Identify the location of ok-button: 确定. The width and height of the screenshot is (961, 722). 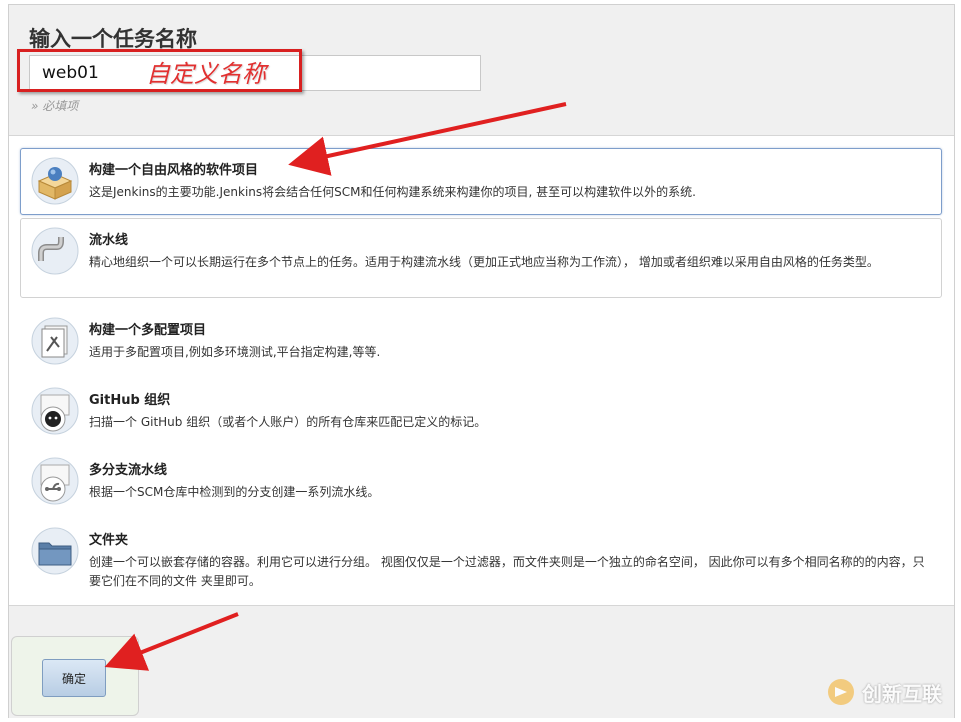
(74, 678).